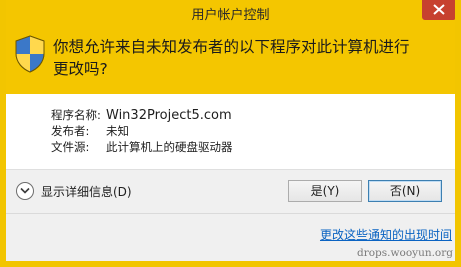  I want to click on program-name-row: 程序名称: Win32Project5.com, so click(142, 115).